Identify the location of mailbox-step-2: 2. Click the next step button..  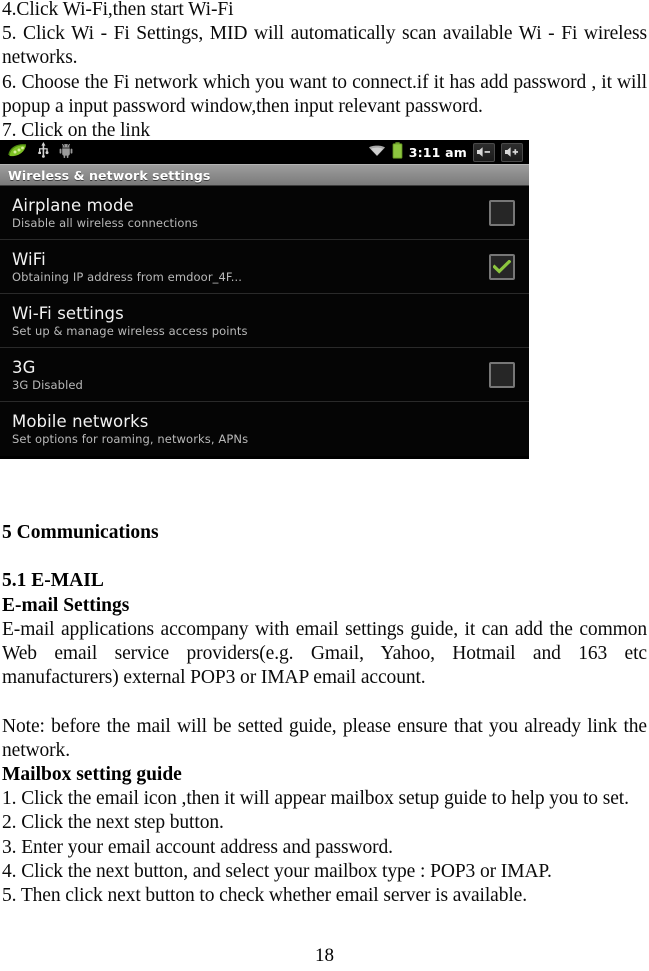
(113, 823).